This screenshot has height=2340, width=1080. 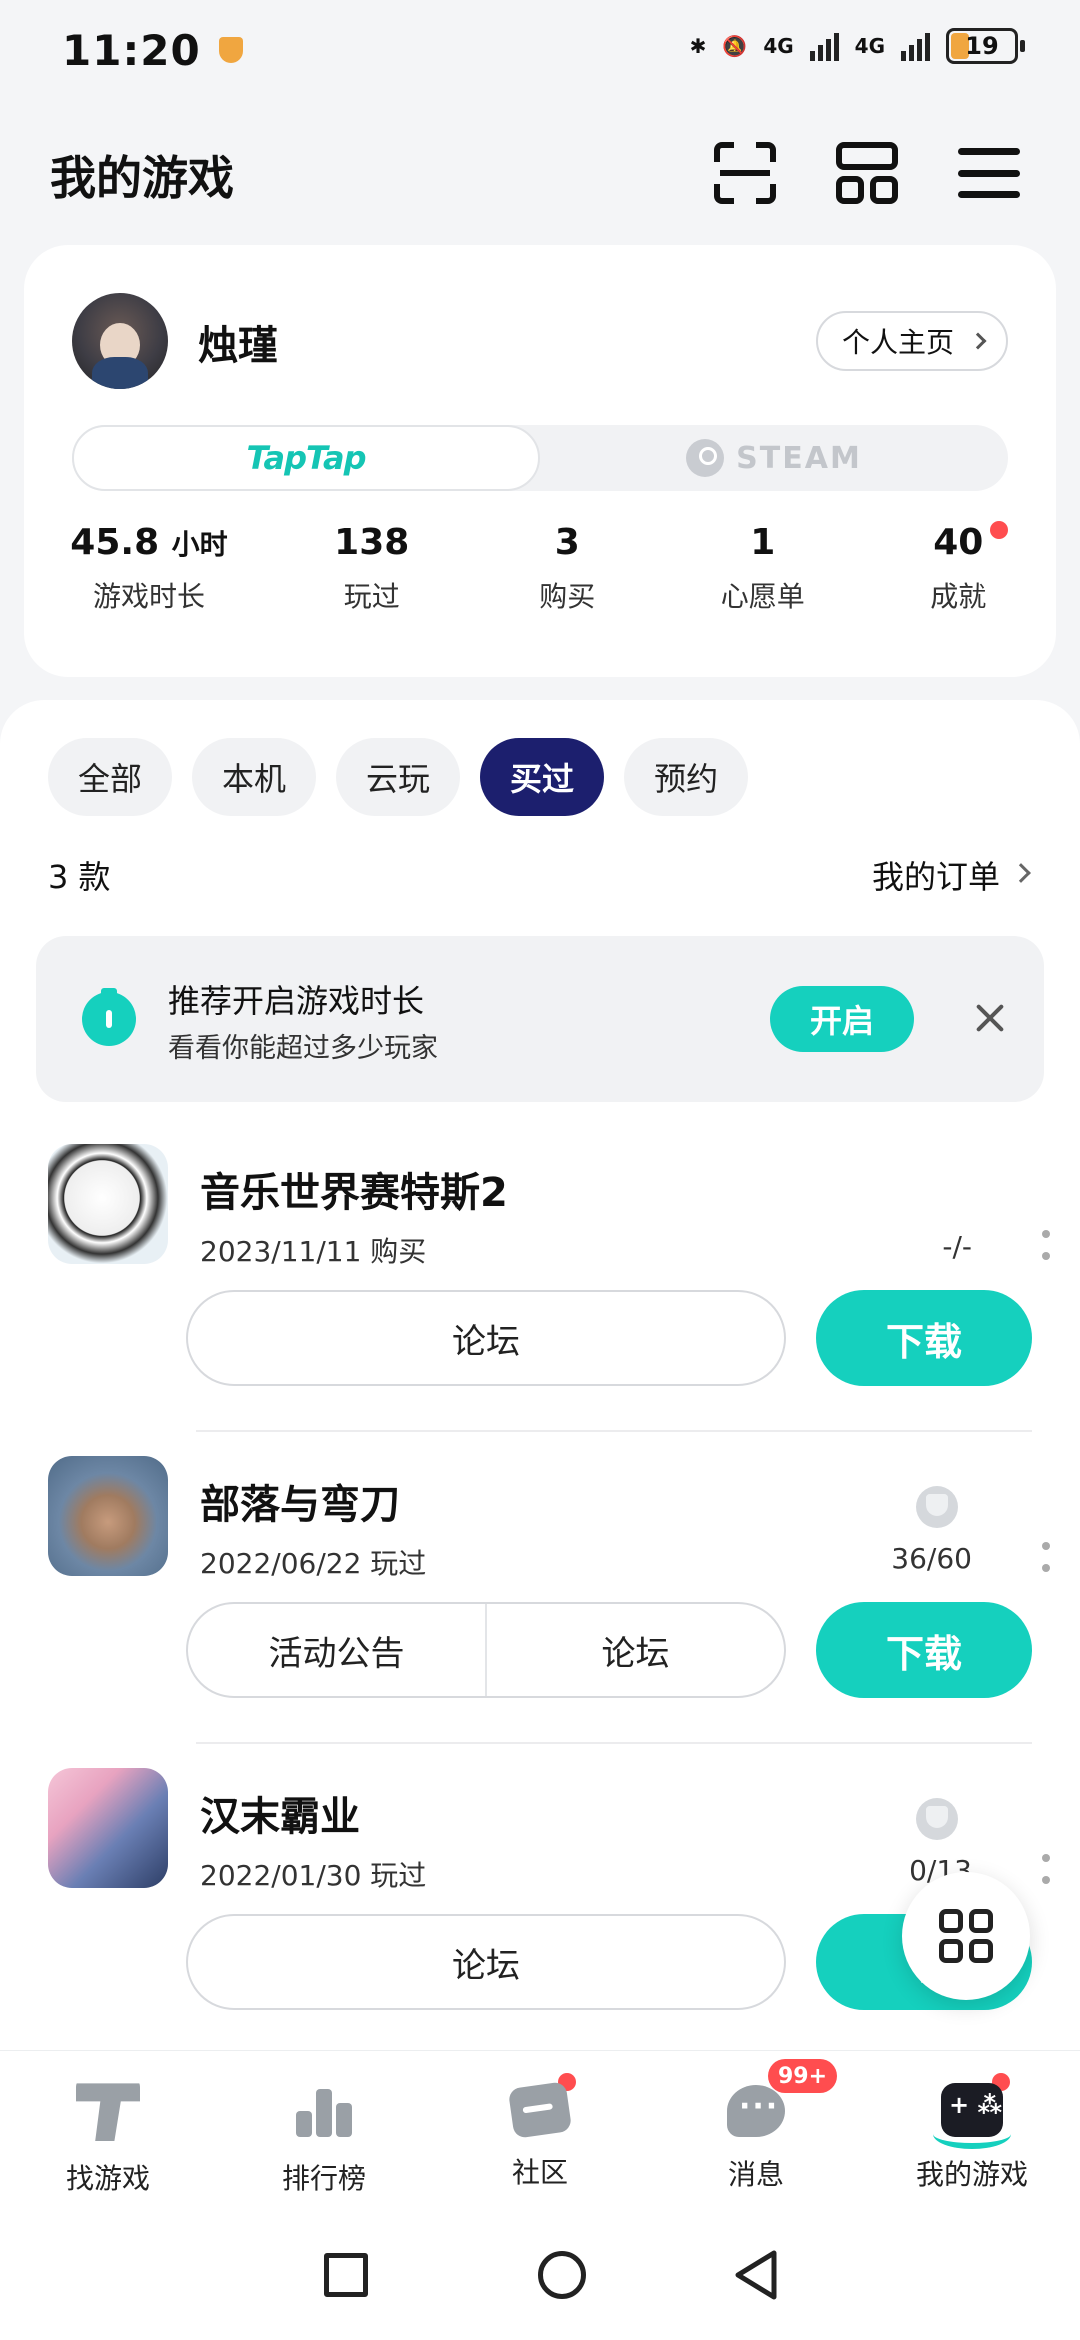 What do you see at coordinates (107, 2178) in the screenshot?
I see `nav-label: 找游戏` at bounding box center [107, 2178].